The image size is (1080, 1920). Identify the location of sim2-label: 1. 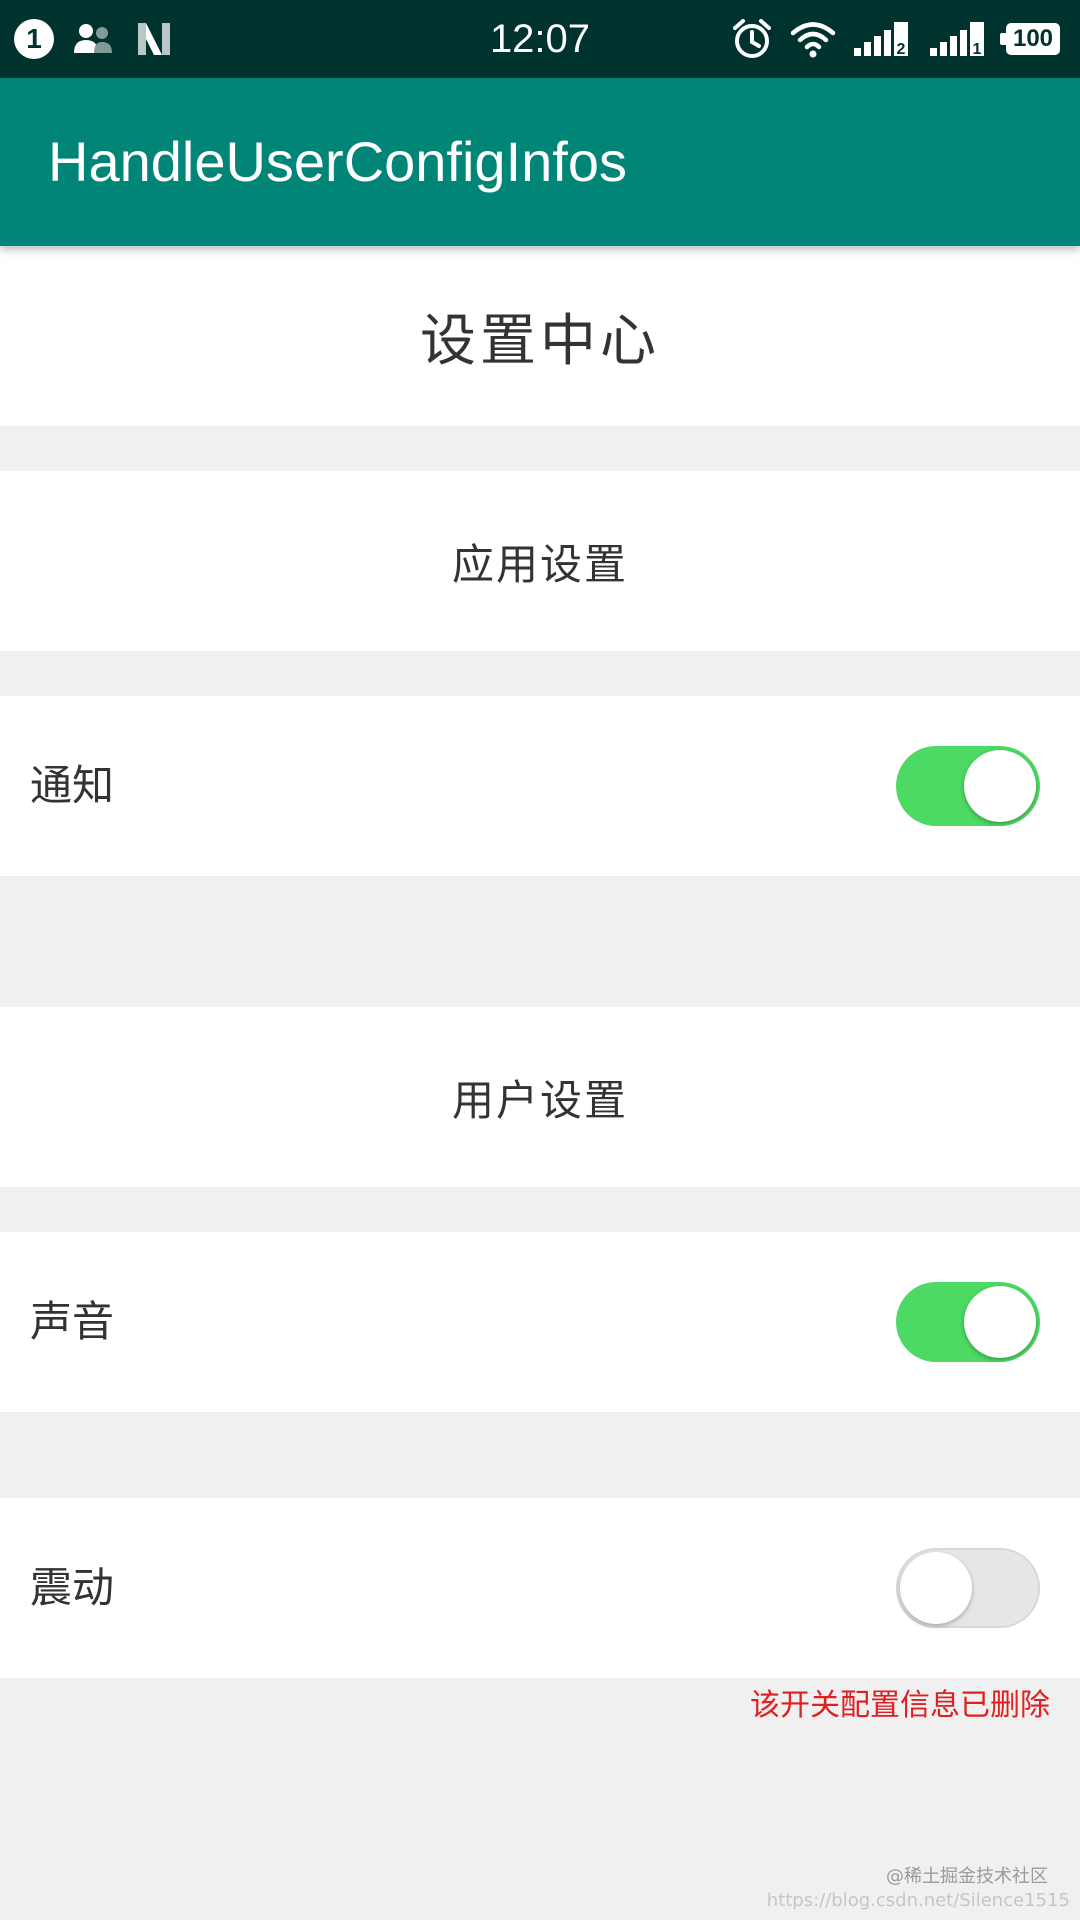
(977, 49).